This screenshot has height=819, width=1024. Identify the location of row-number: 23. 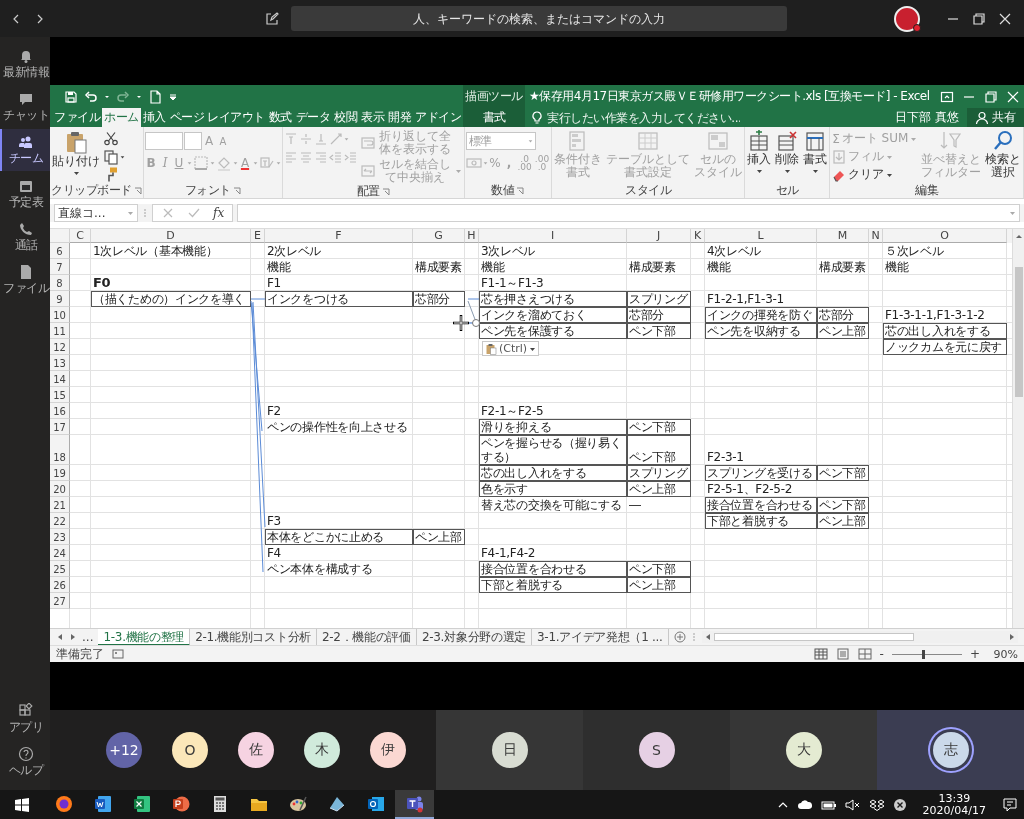
(60, 537).